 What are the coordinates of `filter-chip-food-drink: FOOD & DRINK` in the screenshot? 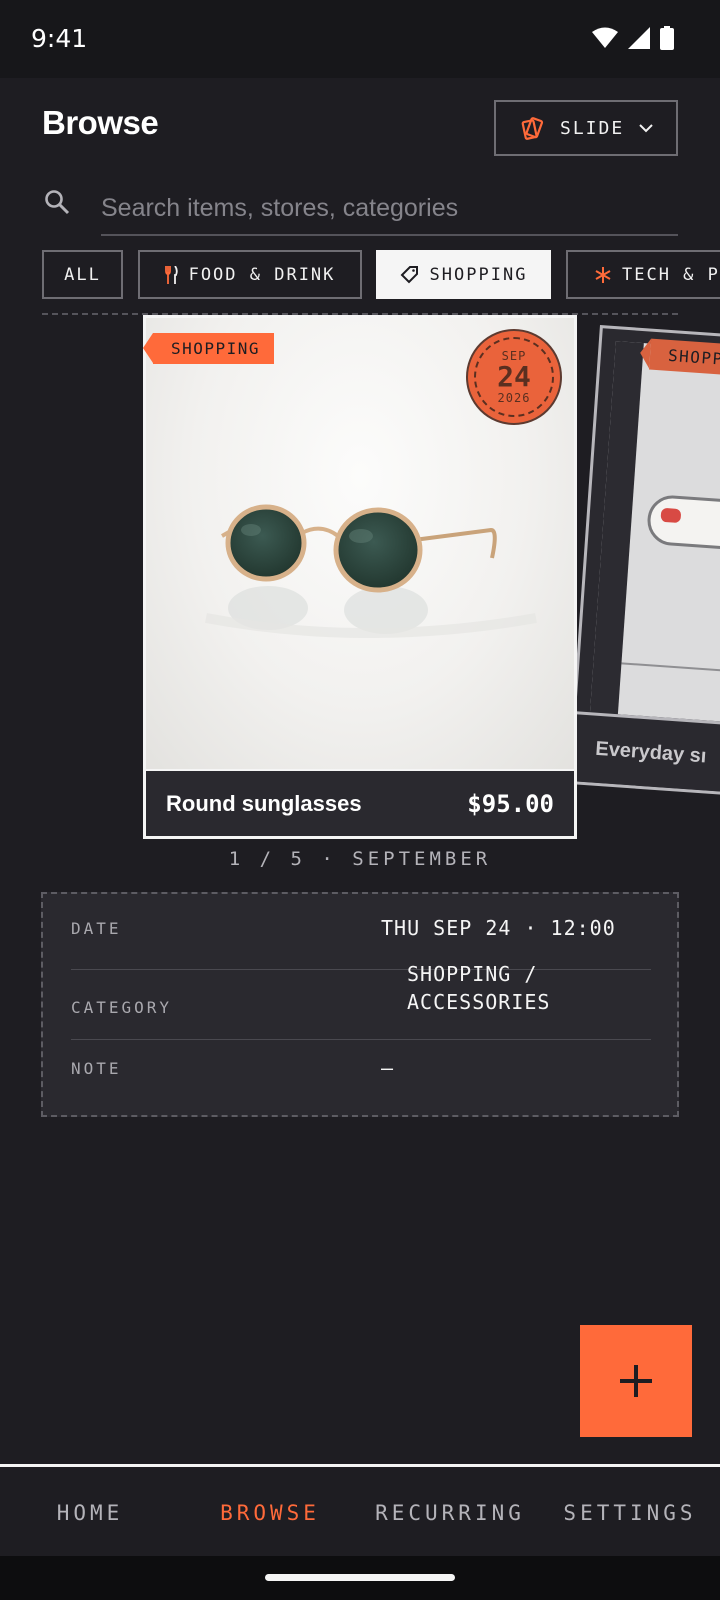 It's located at (250, 274).